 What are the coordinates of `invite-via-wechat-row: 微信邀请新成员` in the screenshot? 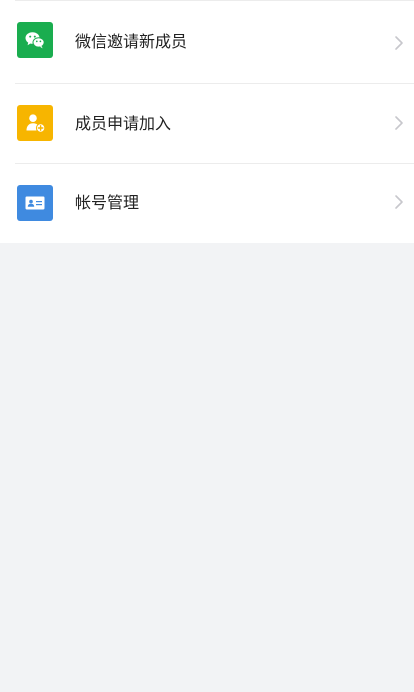 It's located at (207, 42).